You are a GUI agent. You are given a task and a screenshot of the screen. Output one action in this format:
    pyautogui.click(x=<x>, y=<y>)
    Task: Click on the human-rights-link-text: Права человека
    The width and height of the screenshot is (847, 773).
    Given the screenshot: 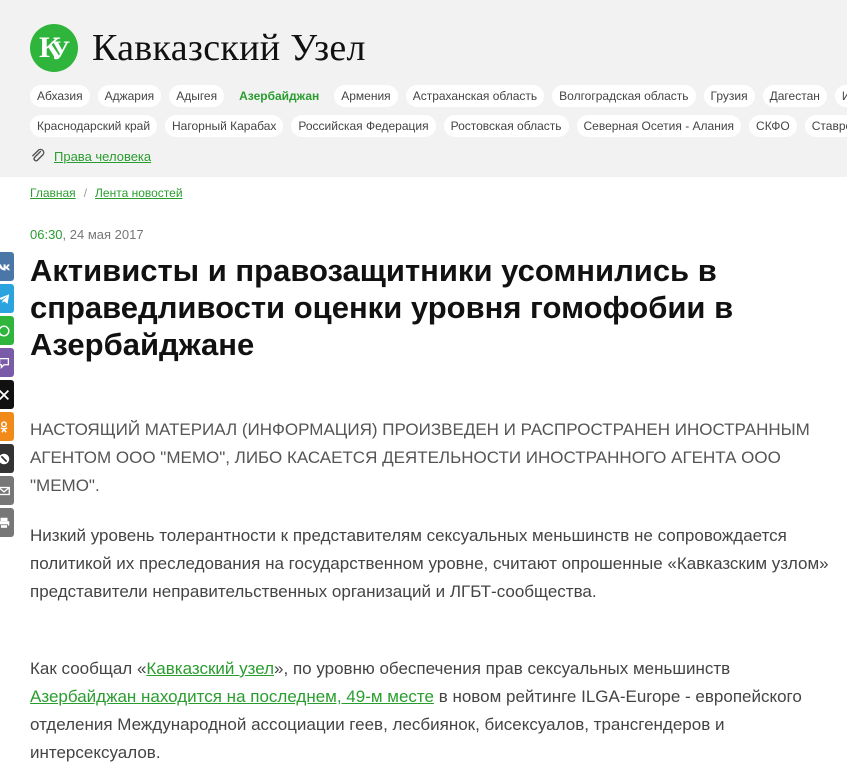 What is the action you would take?
    pyautogui.click(x=102, y=156)
    